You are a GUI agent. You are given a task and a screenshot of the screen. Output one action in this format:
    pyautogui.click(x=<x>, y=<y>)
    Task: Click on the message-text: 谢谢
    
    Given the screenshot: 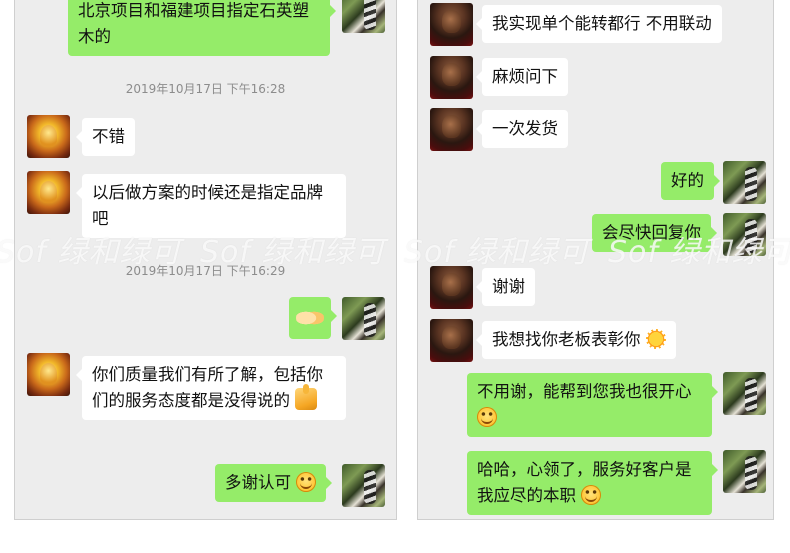 What is the action you would take?
    pyautogui.click(x=508, y=286)
    